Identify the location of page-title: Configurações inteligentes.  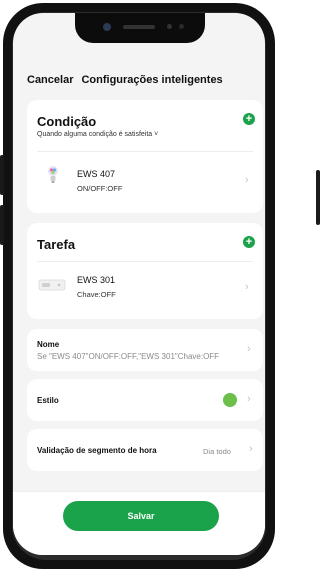
(152, 80).